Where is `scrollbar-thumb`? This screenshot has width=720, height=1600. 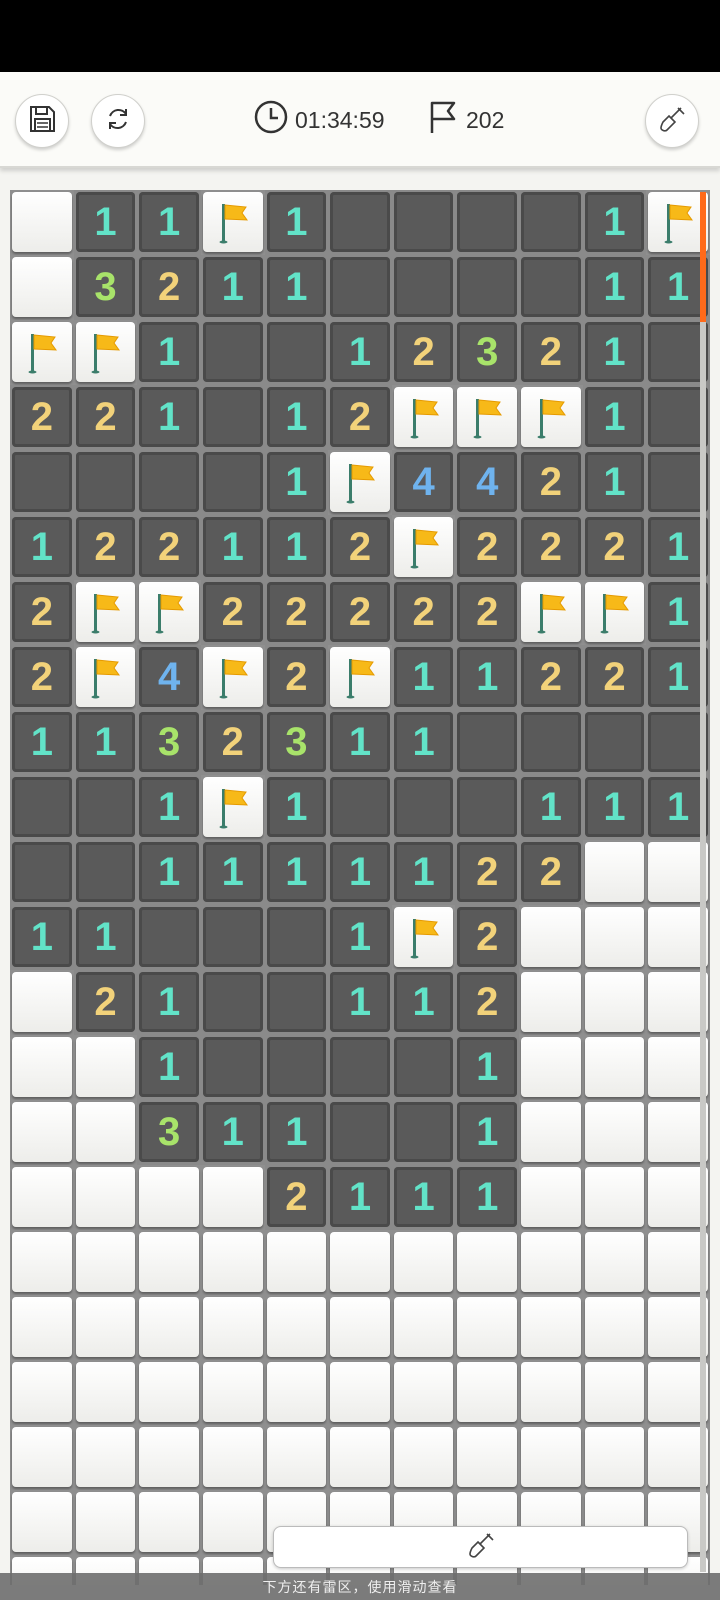
scrollbar-thumb is located at coordinates (703, 257).